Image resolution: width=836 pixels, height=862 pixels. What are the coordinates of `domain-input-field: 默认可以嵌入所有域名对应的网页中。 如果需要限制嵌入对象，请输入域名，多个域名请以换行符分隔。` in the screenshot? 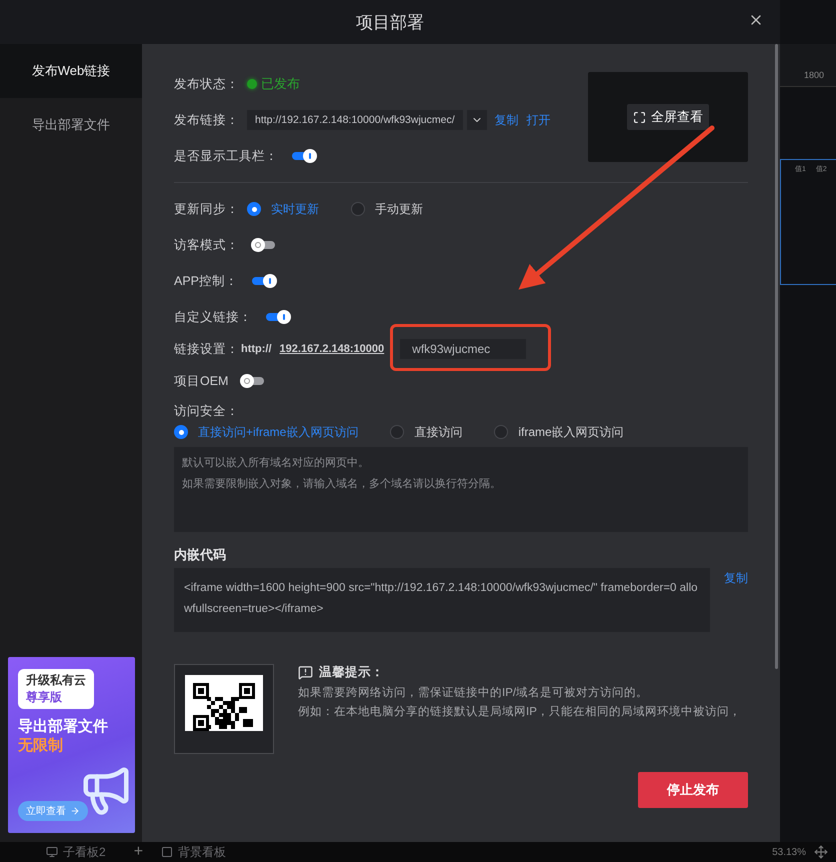 It's located at (461, 489).